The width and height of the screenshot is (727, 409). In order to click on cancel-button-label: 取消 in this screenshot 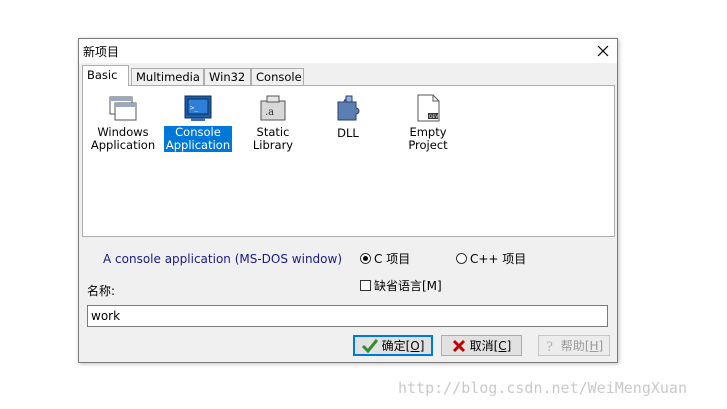, I will do `click(481, 346)`.